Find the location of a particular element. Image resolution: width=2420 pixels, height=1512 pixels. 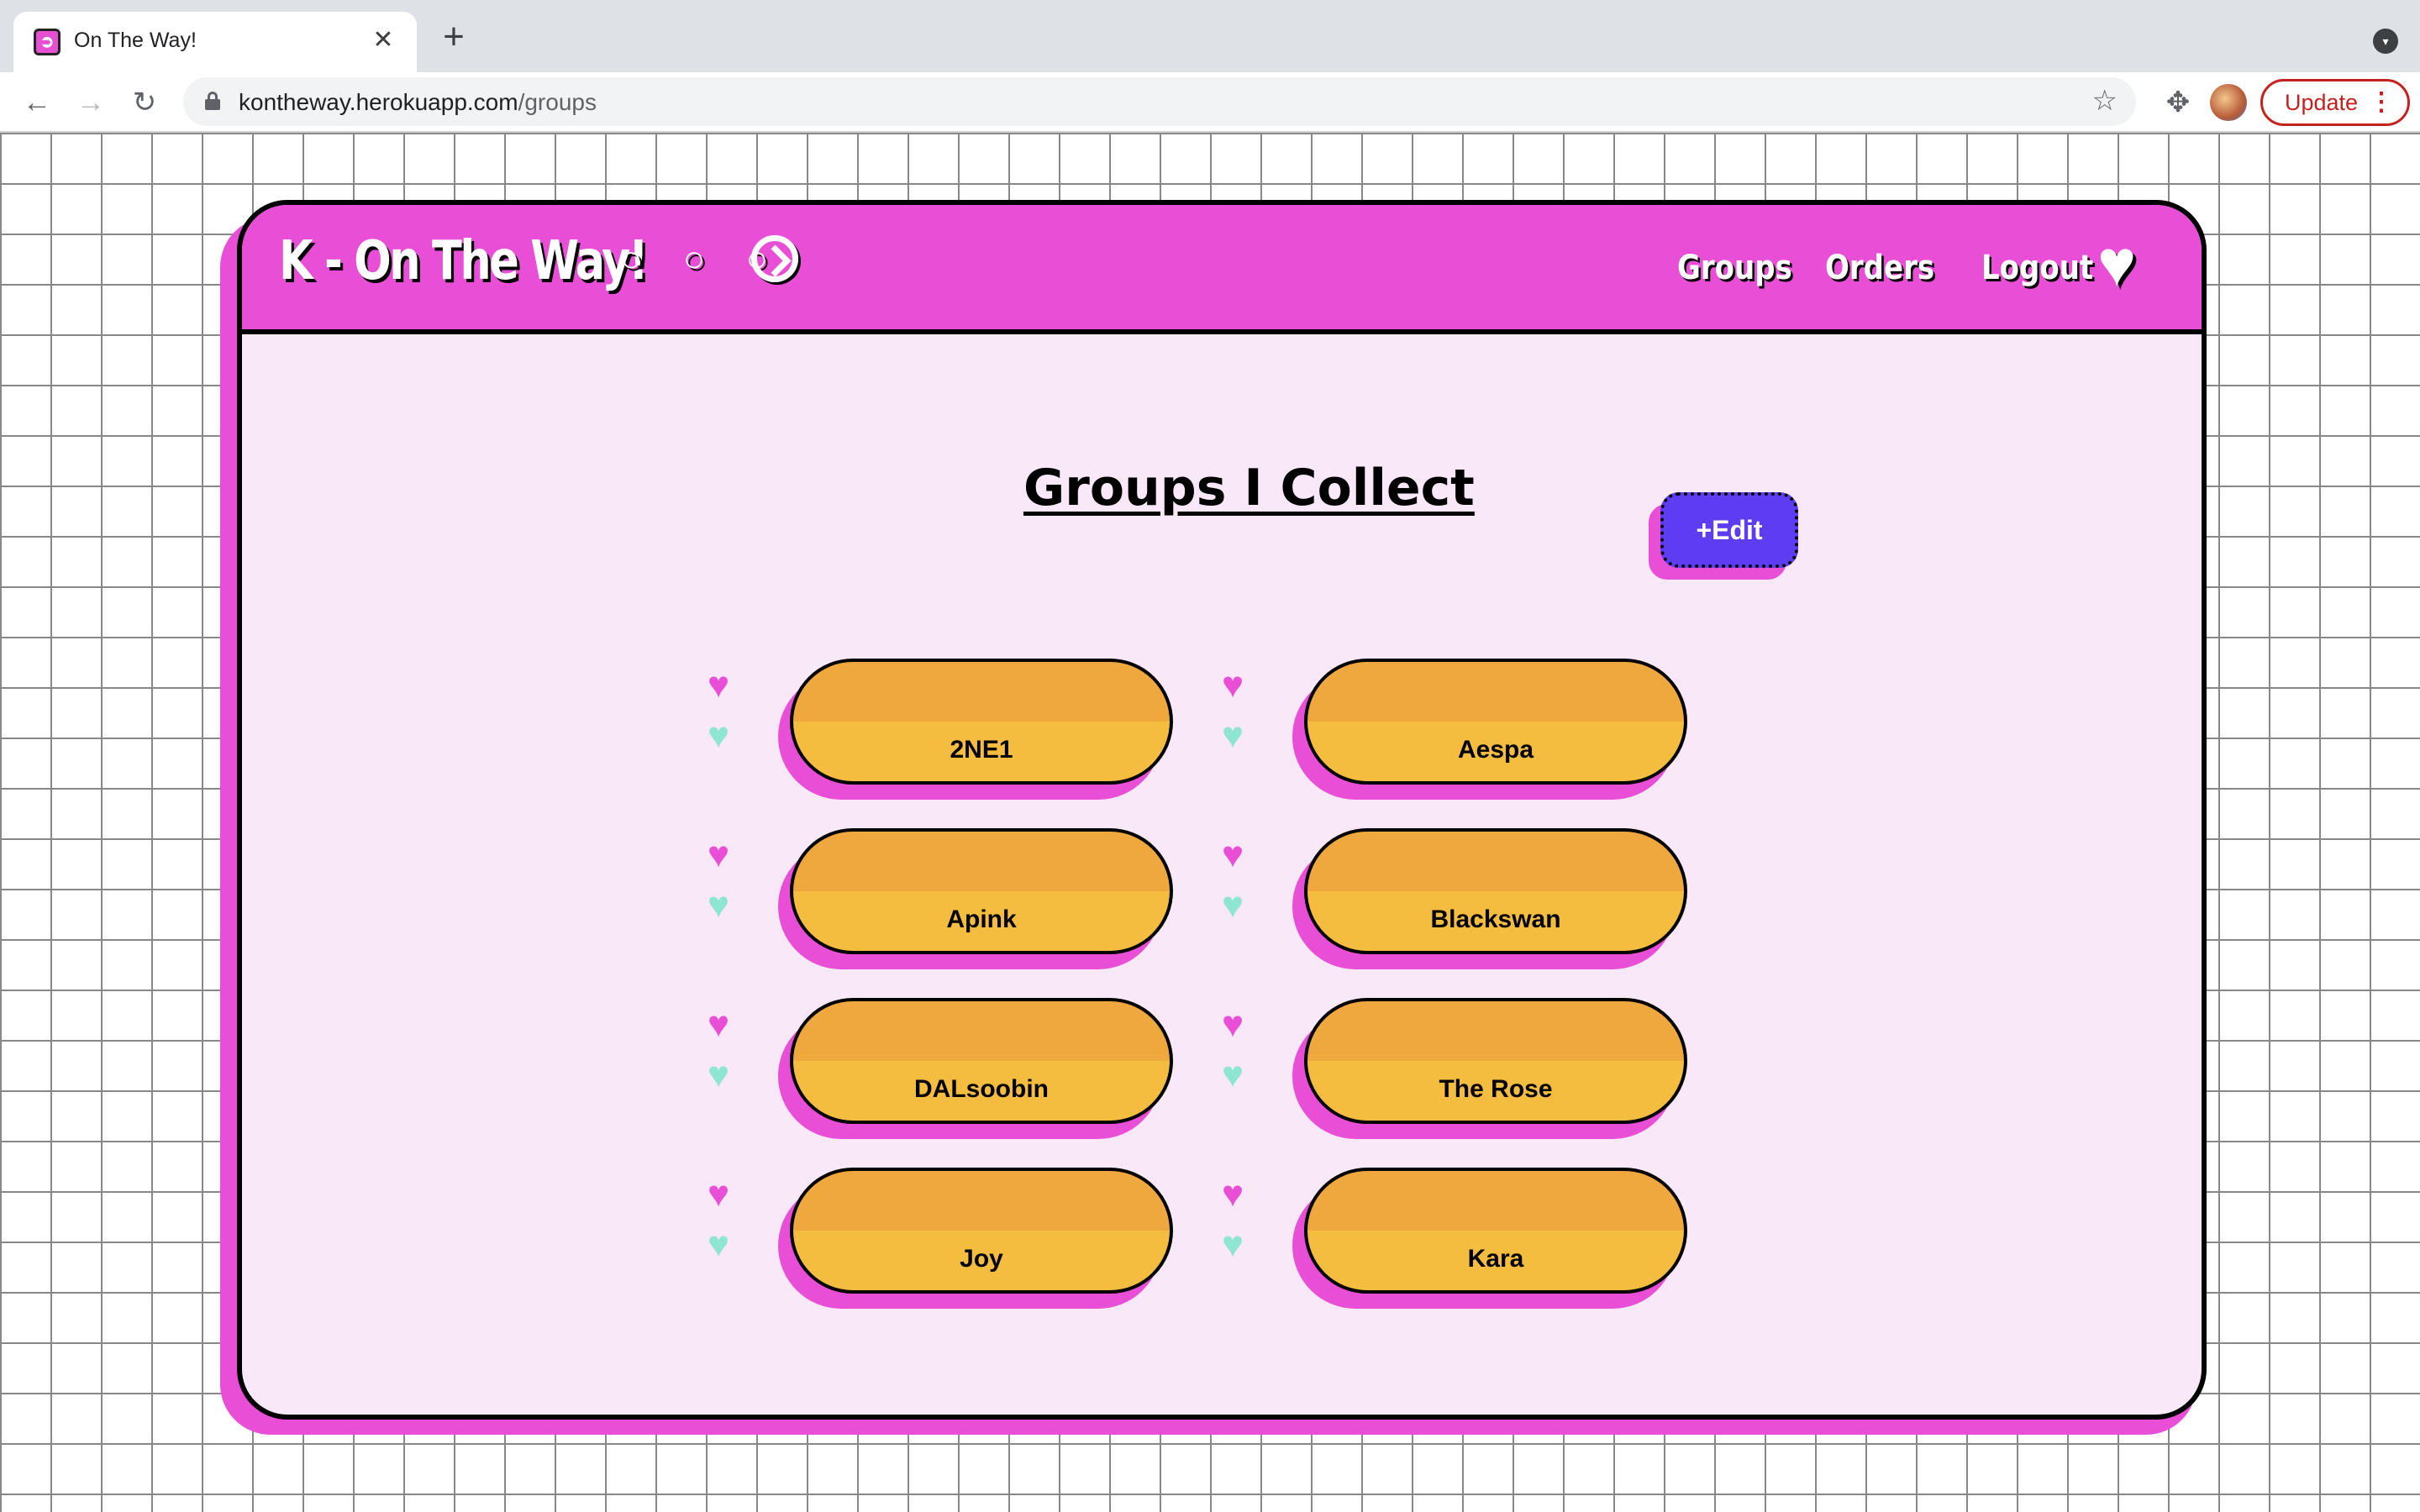

group-pill-button: The Rose is located at coordinates (1496, 1061).